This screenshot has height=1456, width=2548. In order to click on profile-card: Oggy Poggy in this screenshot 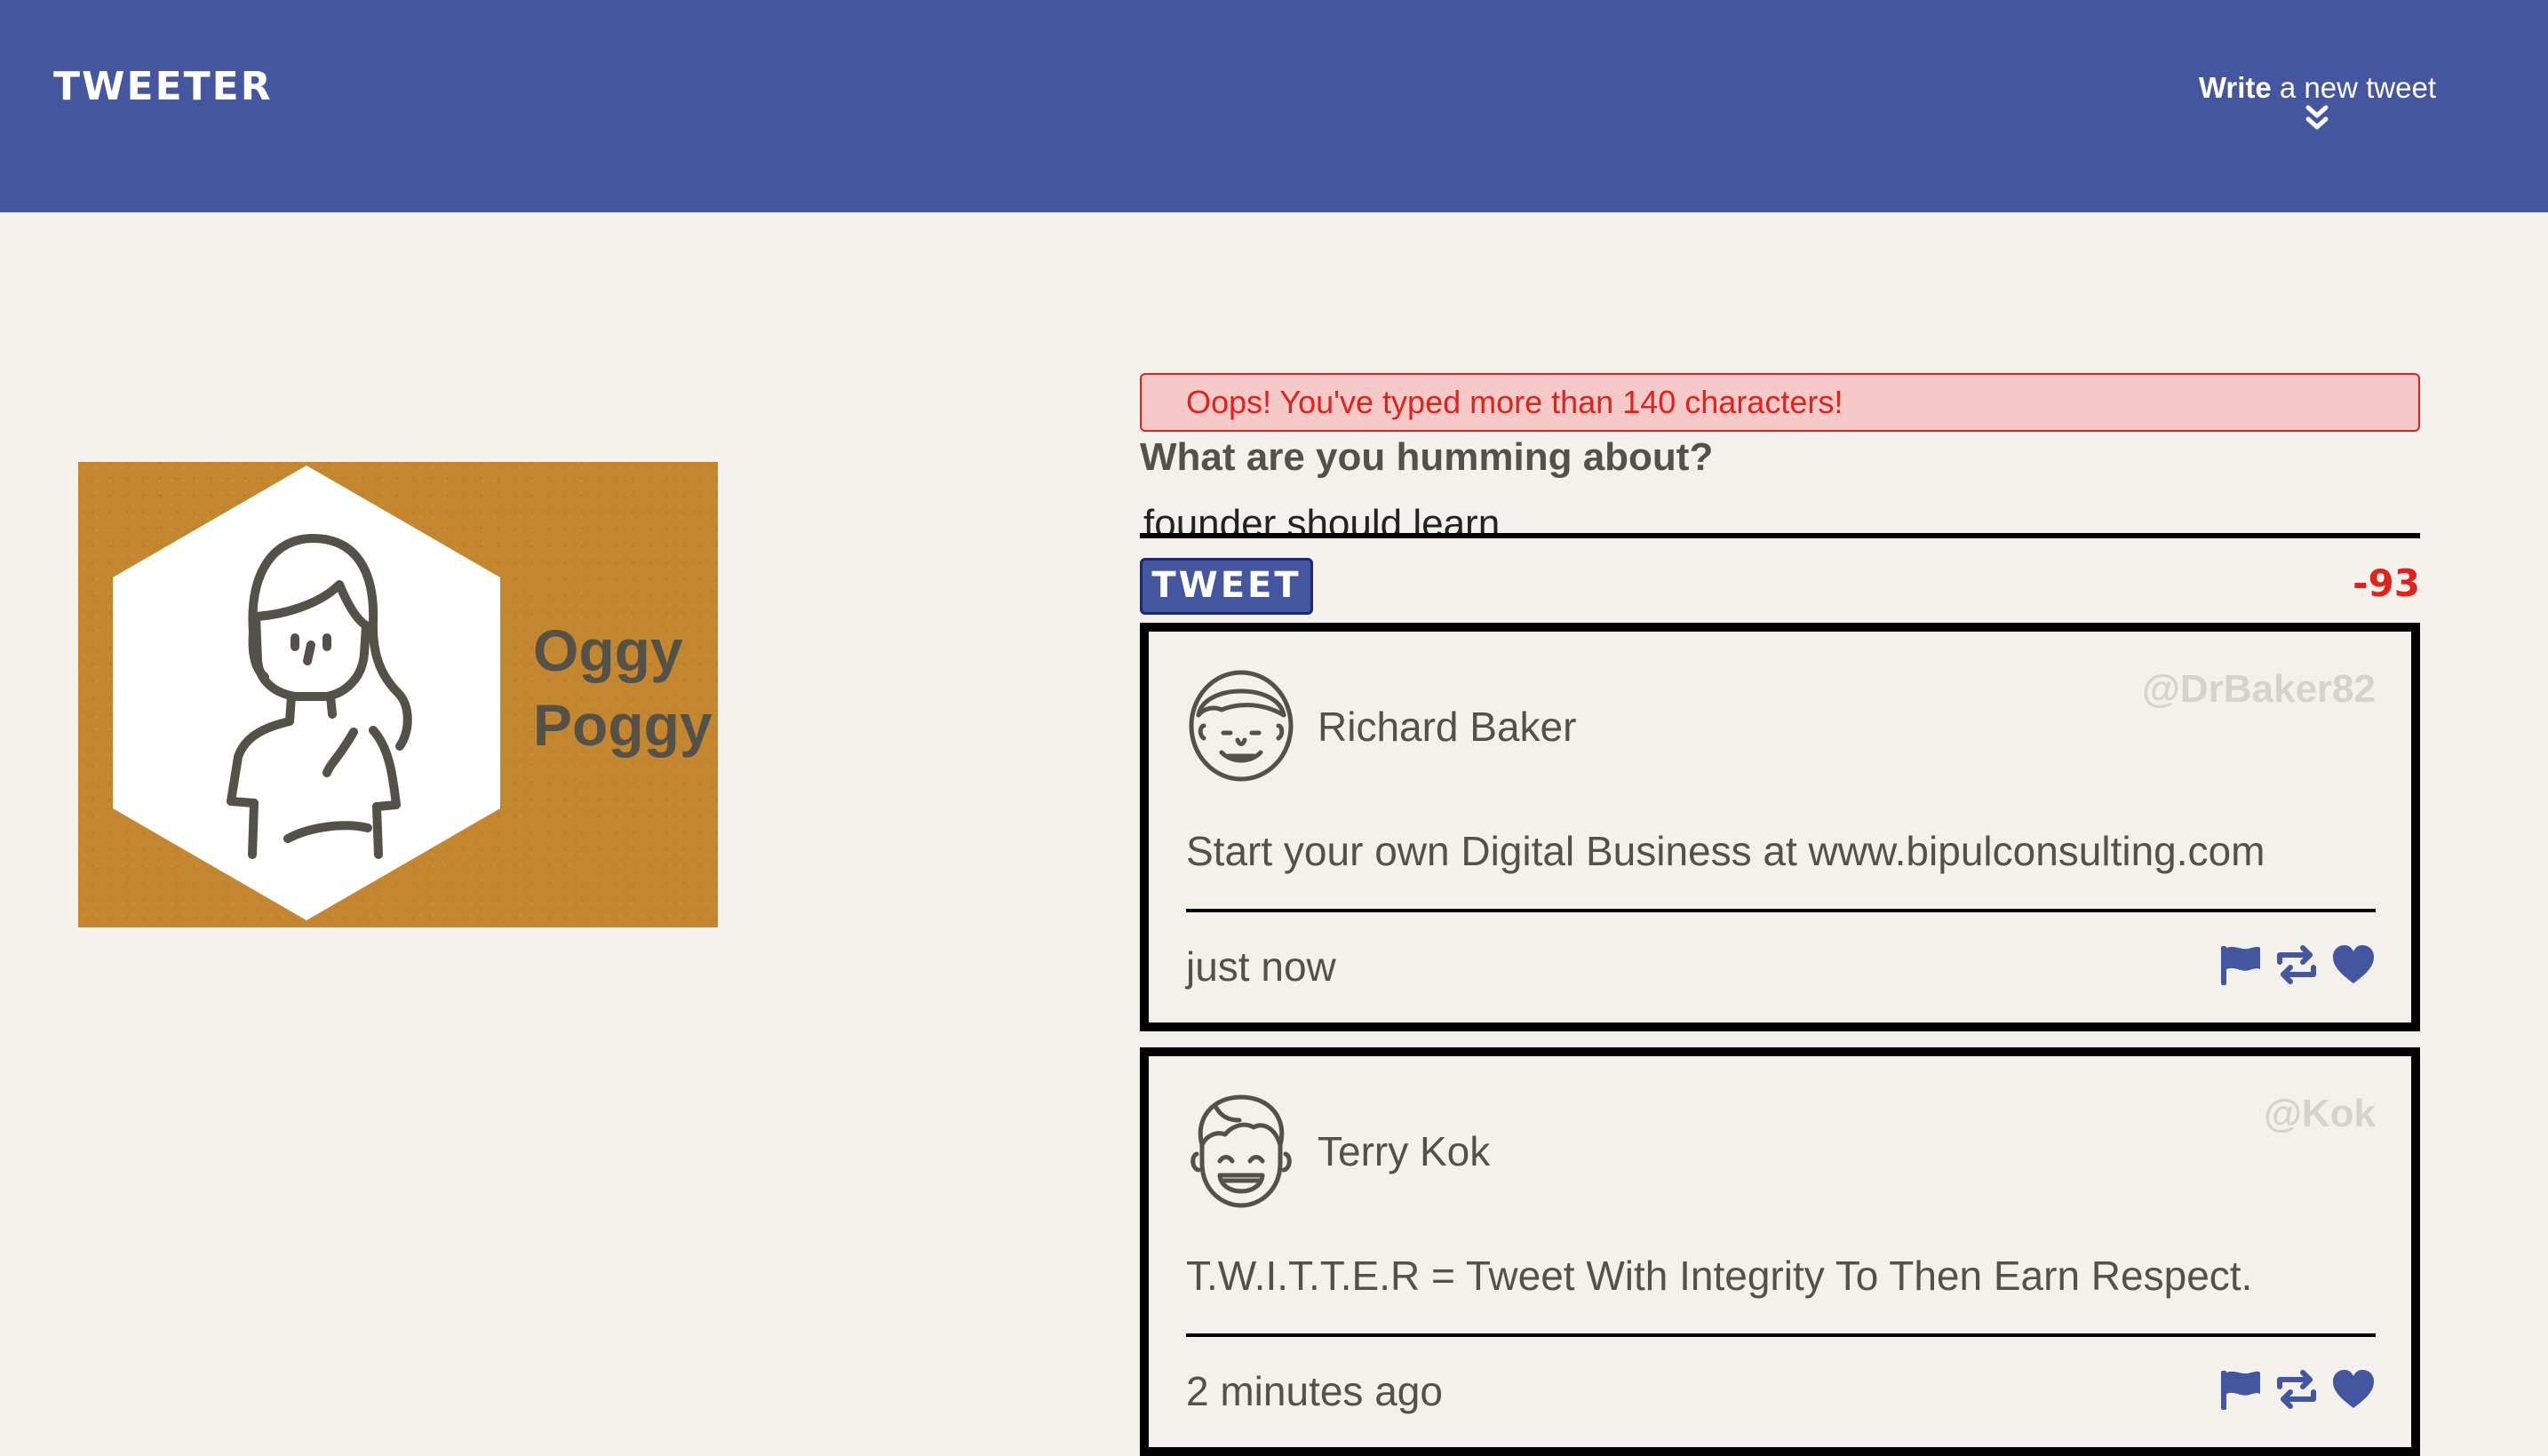, I will do `click(398, 694)`.